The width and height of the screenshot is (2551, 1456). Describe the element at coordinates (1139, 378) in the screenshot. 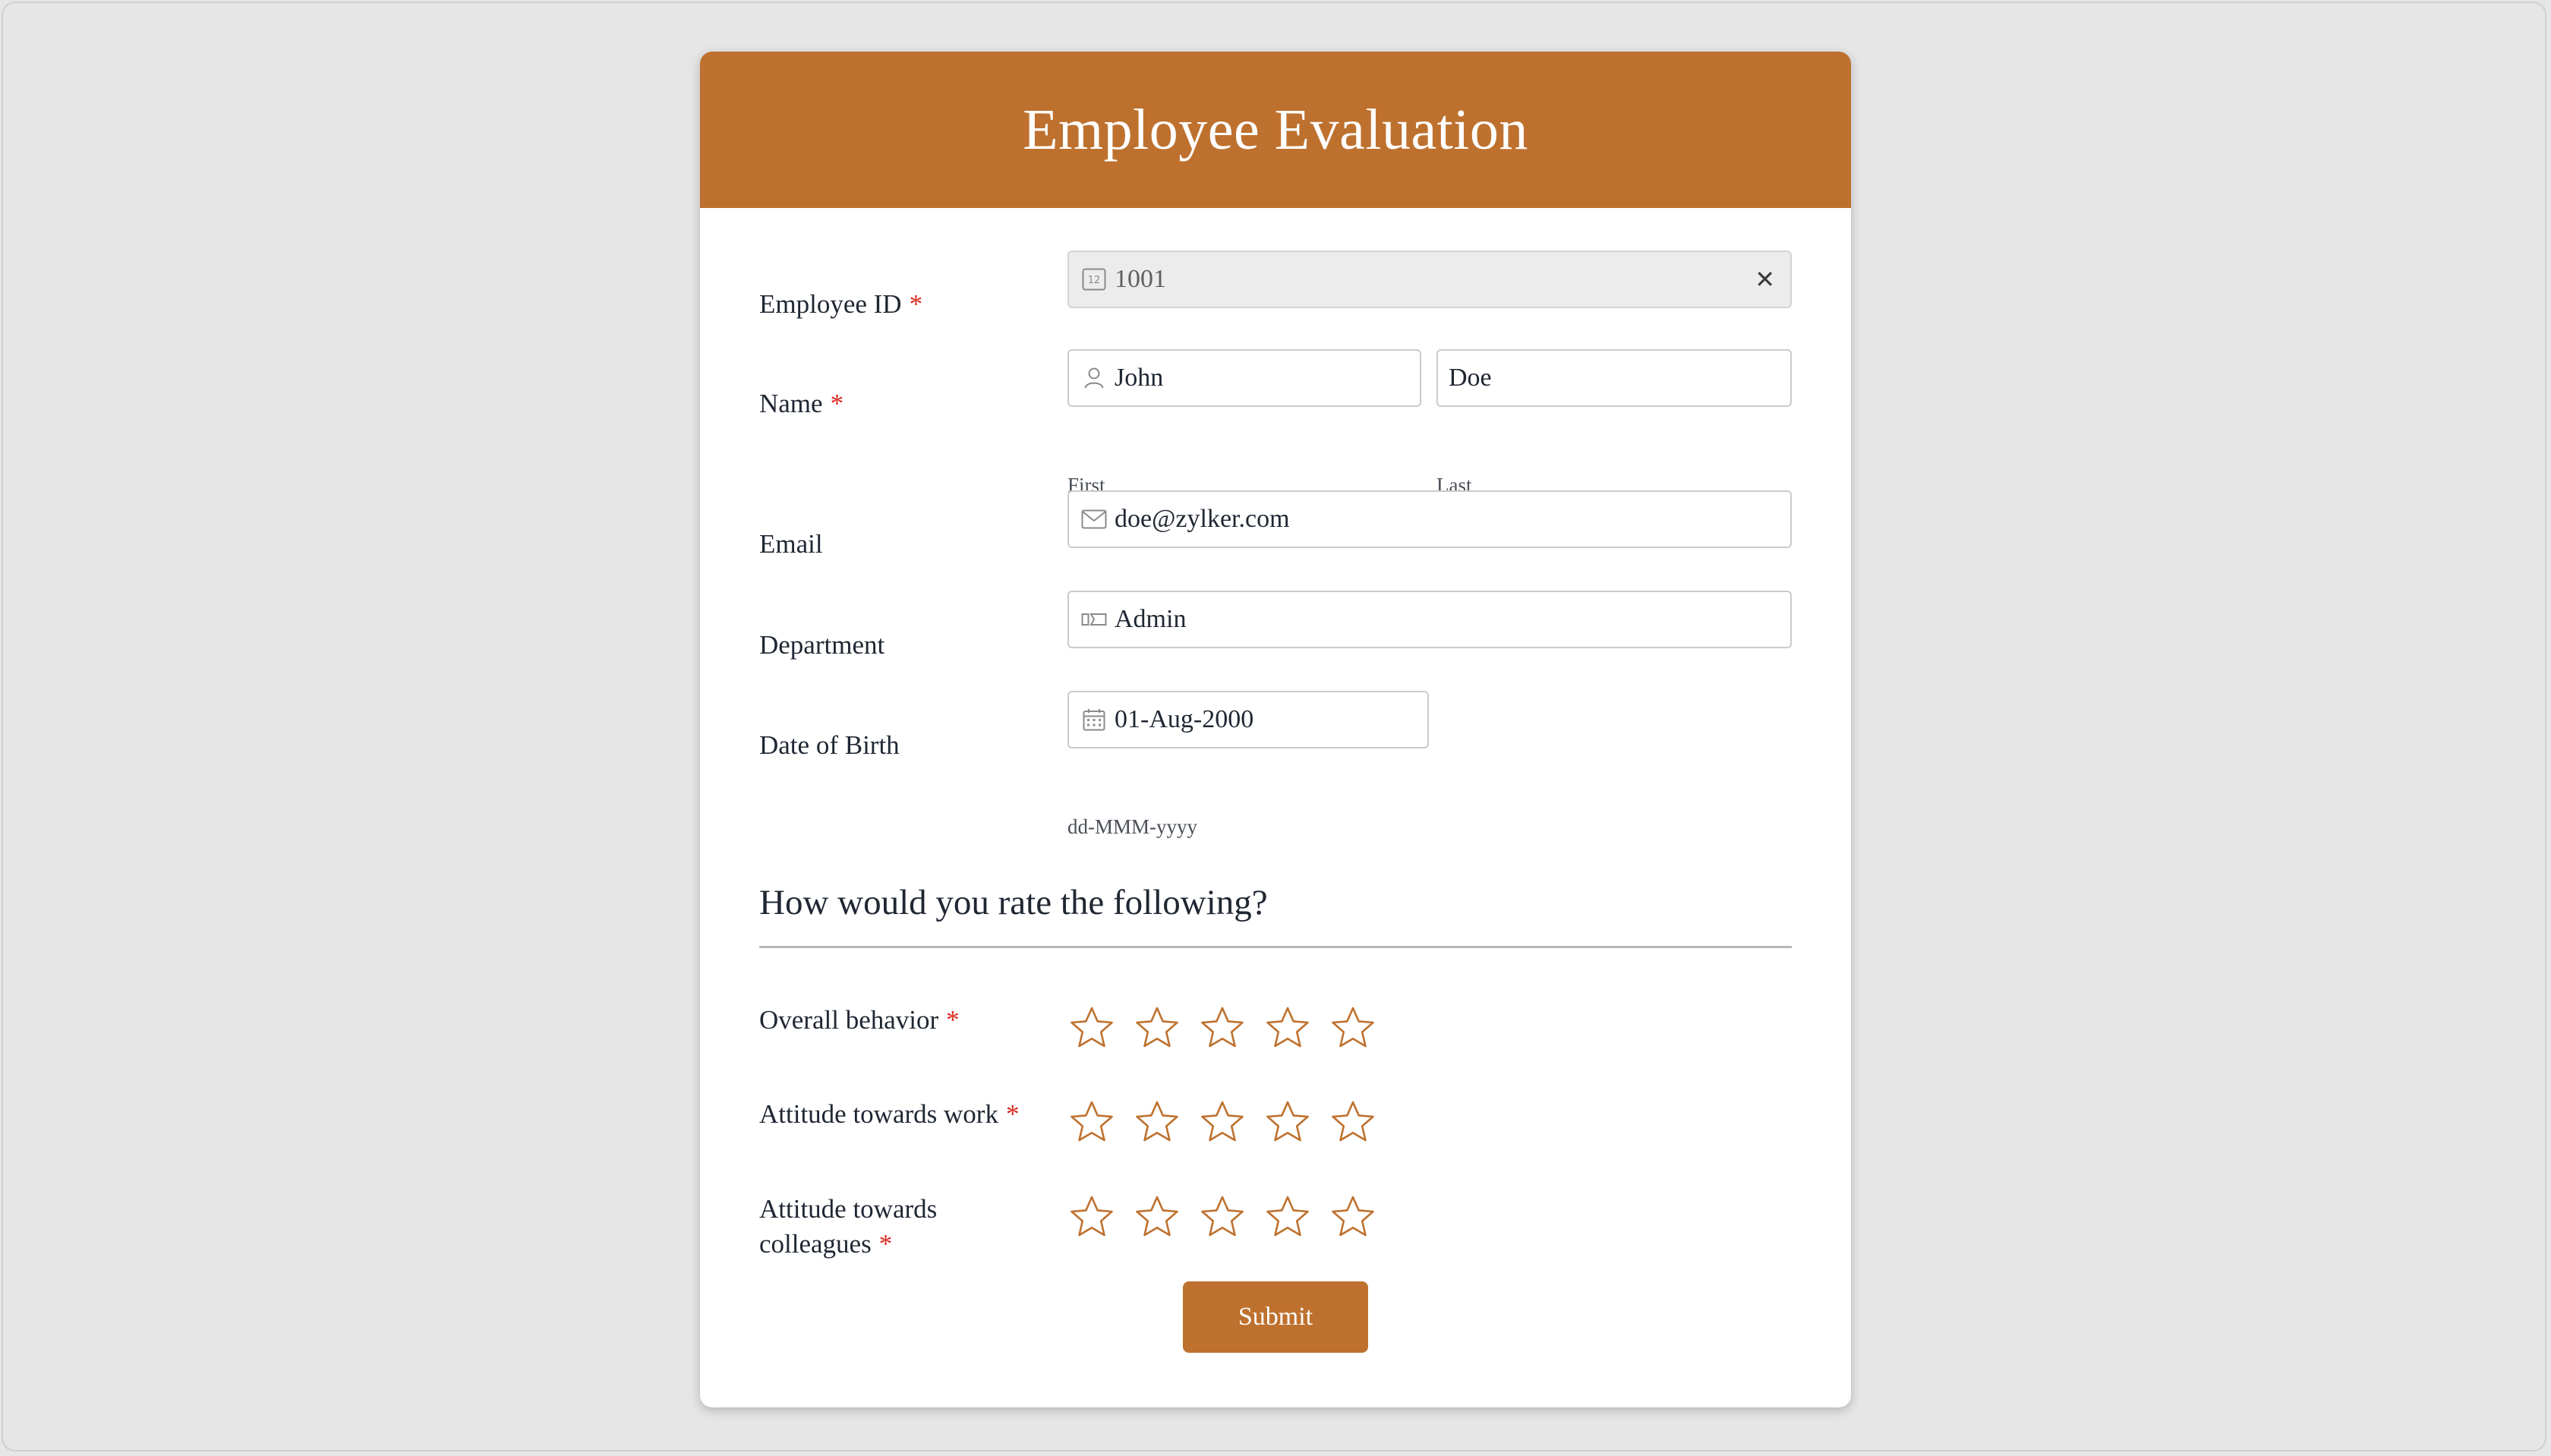

I see `first-name-value: John` at that location.